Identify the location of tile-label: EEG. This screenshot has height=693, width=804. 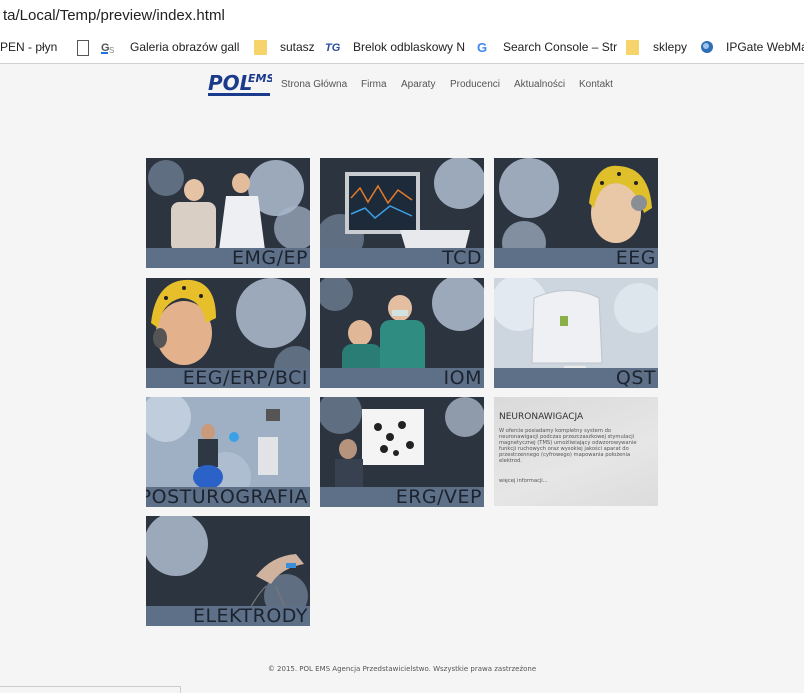
(635, 257).